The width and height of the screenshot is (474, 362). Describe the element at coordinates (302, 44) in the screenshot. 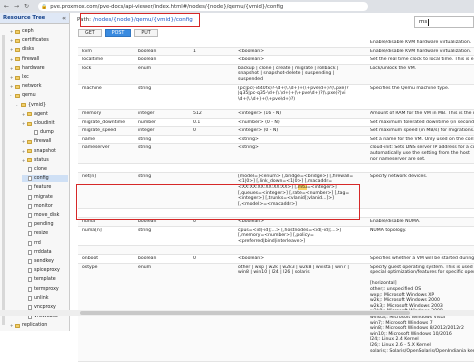

I see `param-format-cell` at that location.